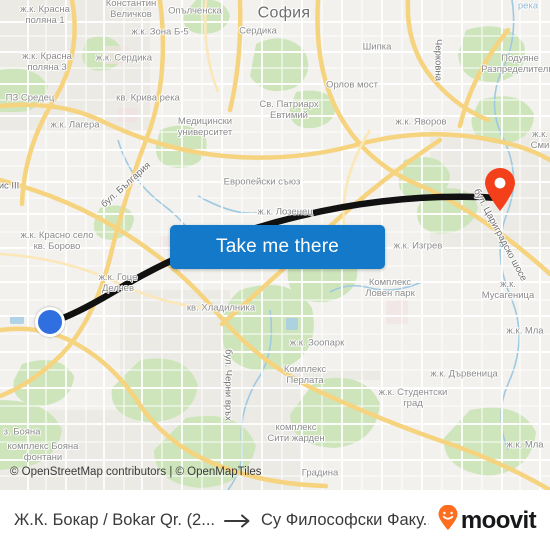 The width and height of the screenshot is (550, 550). I want to click on moovit-logo: moovit, so click(483, 520).